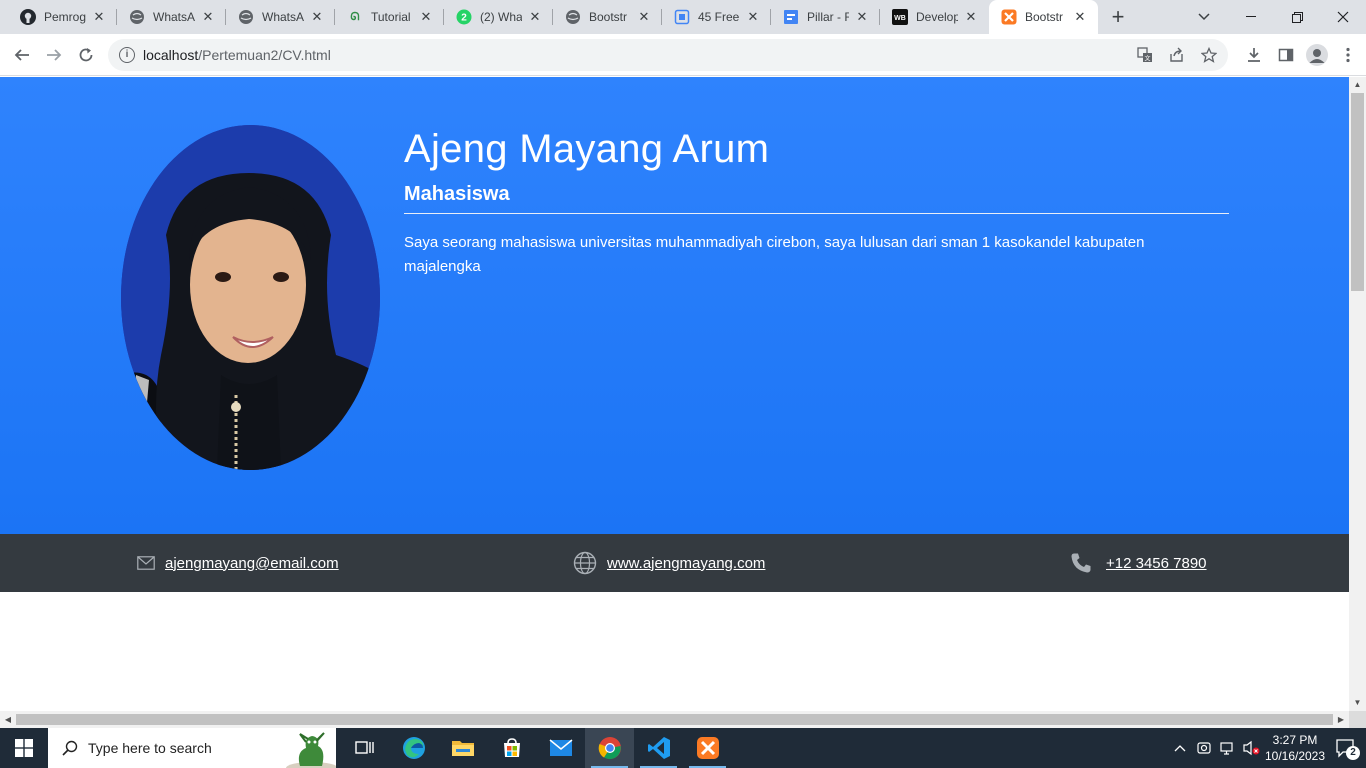 The height and width of the screenshot is (768, 1366). I want to click on email-link: ajengmayang@email.com, so click(252, 563).